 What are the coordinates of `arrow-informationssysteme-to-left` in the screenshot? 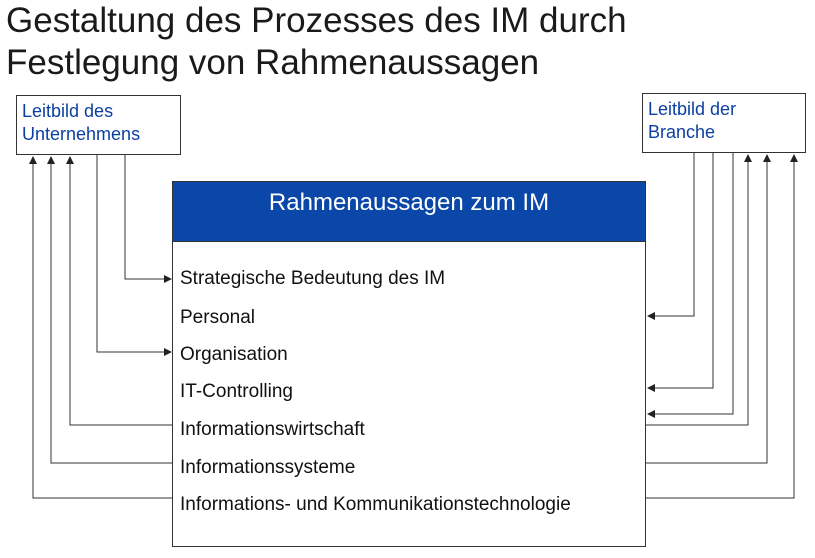 It's located at (109, 310).